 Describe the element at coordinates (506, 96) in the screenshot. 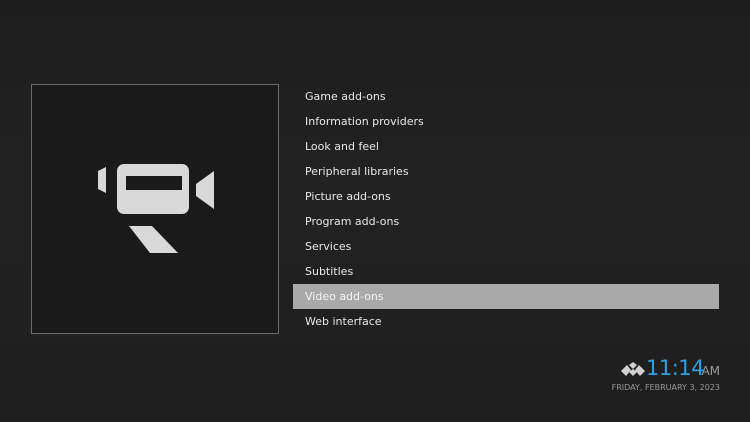

I see `category-game-addons: Game add-ons` at that location.